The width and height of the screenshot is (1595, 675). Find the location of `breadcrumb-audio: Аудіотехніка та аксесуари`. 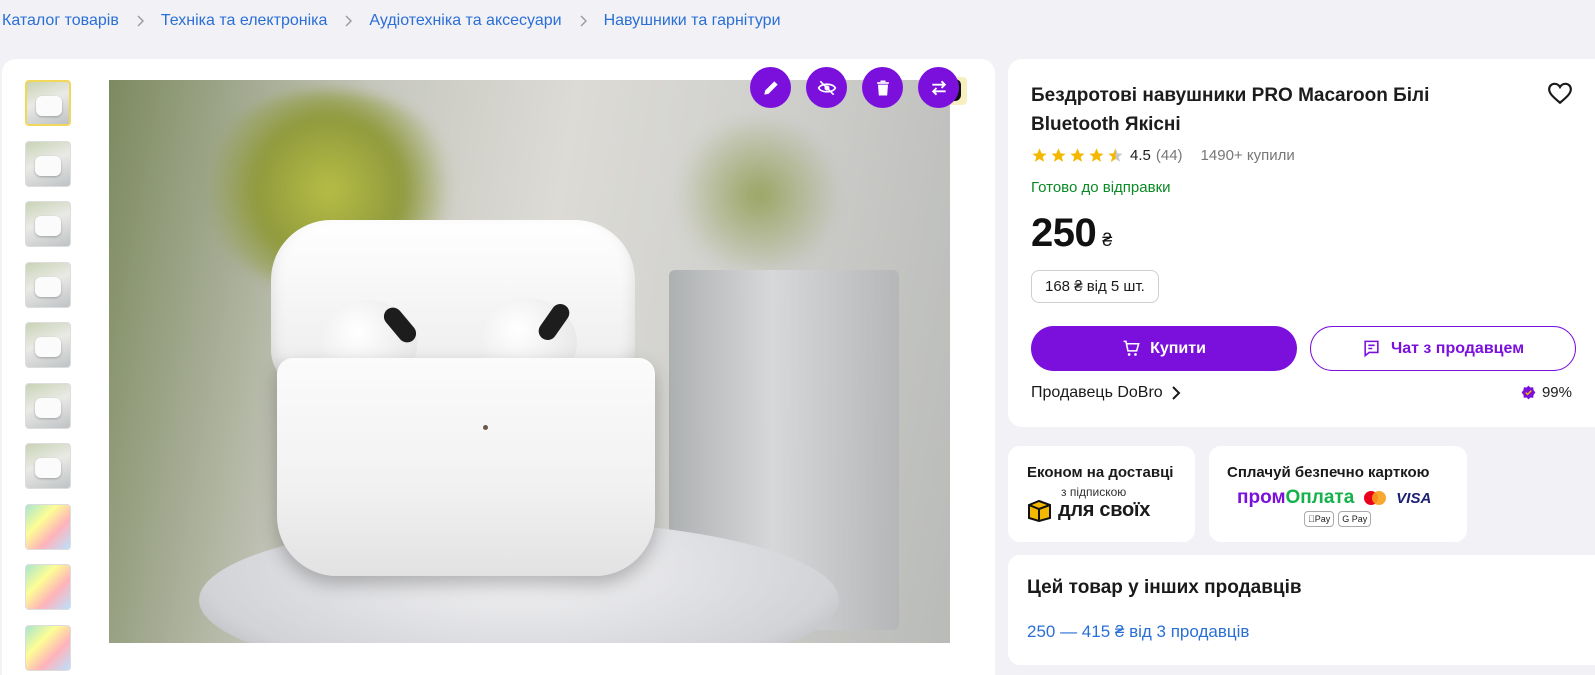

breadcrumb-audio: Аудіотехніка та аксесуари is located at coordinates (465, 21).